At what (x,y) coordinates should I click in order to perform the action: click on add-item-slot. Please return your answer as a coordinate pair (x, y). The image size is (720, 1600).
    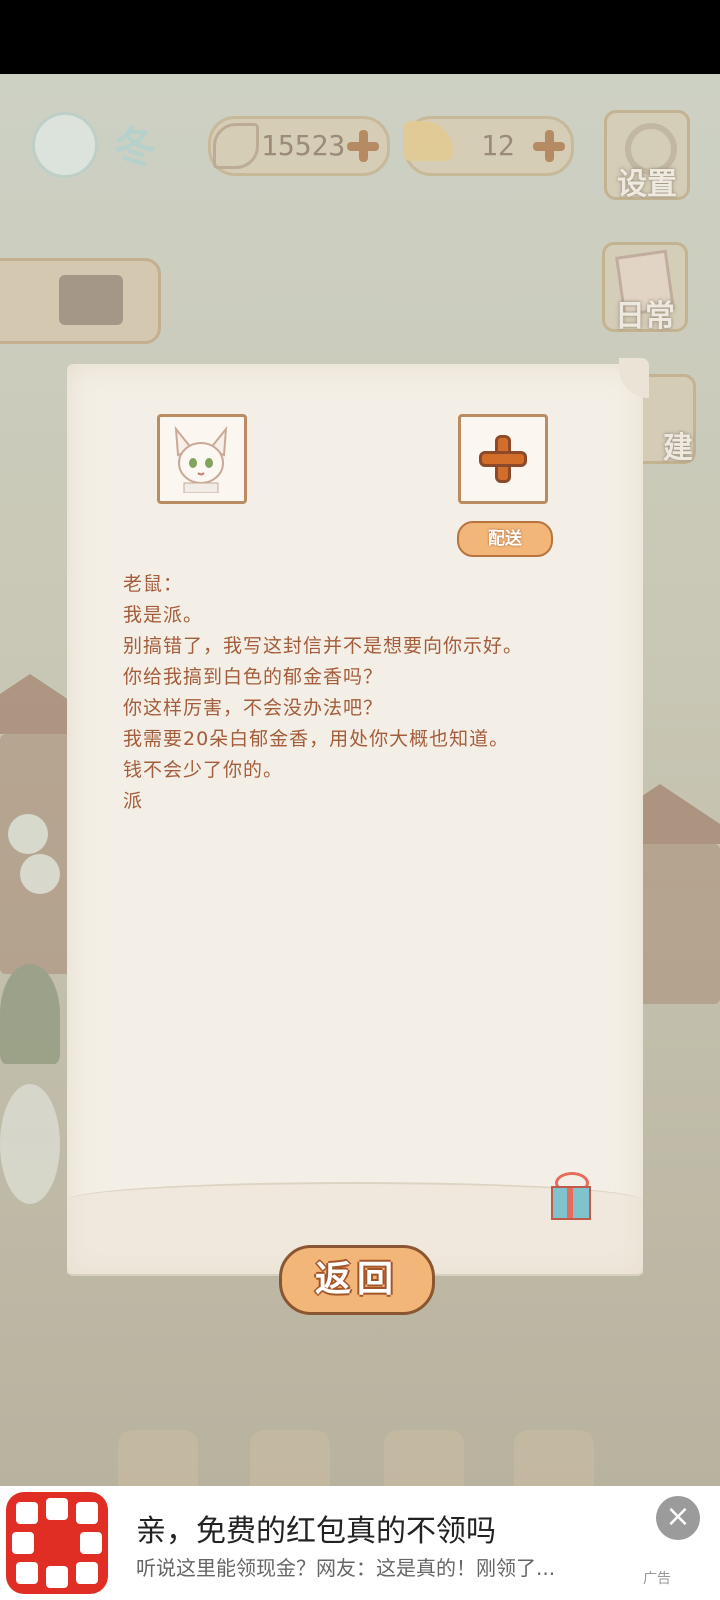
    Looking at the image, I should click on (503, 459).